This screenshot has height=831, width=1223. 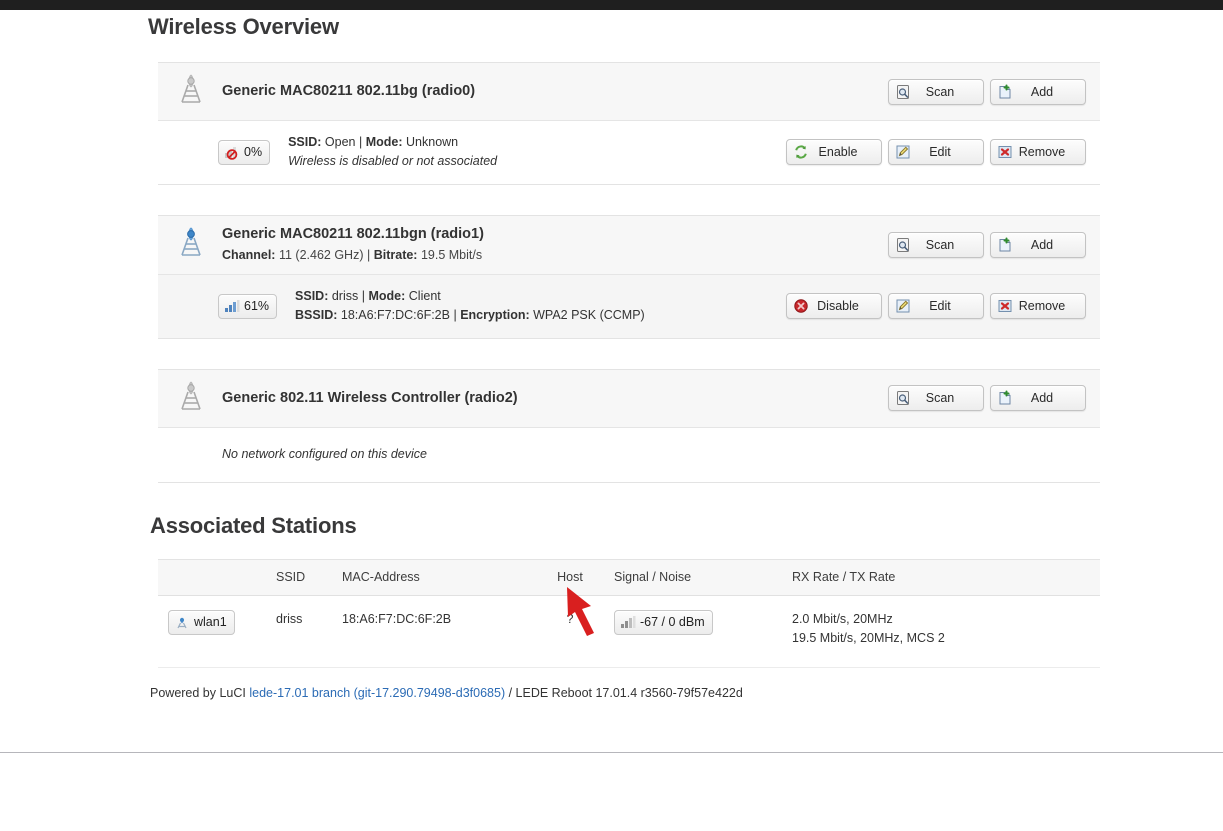 I want to click on radio1-ssid-value: driss, so click(x=345, y=296).